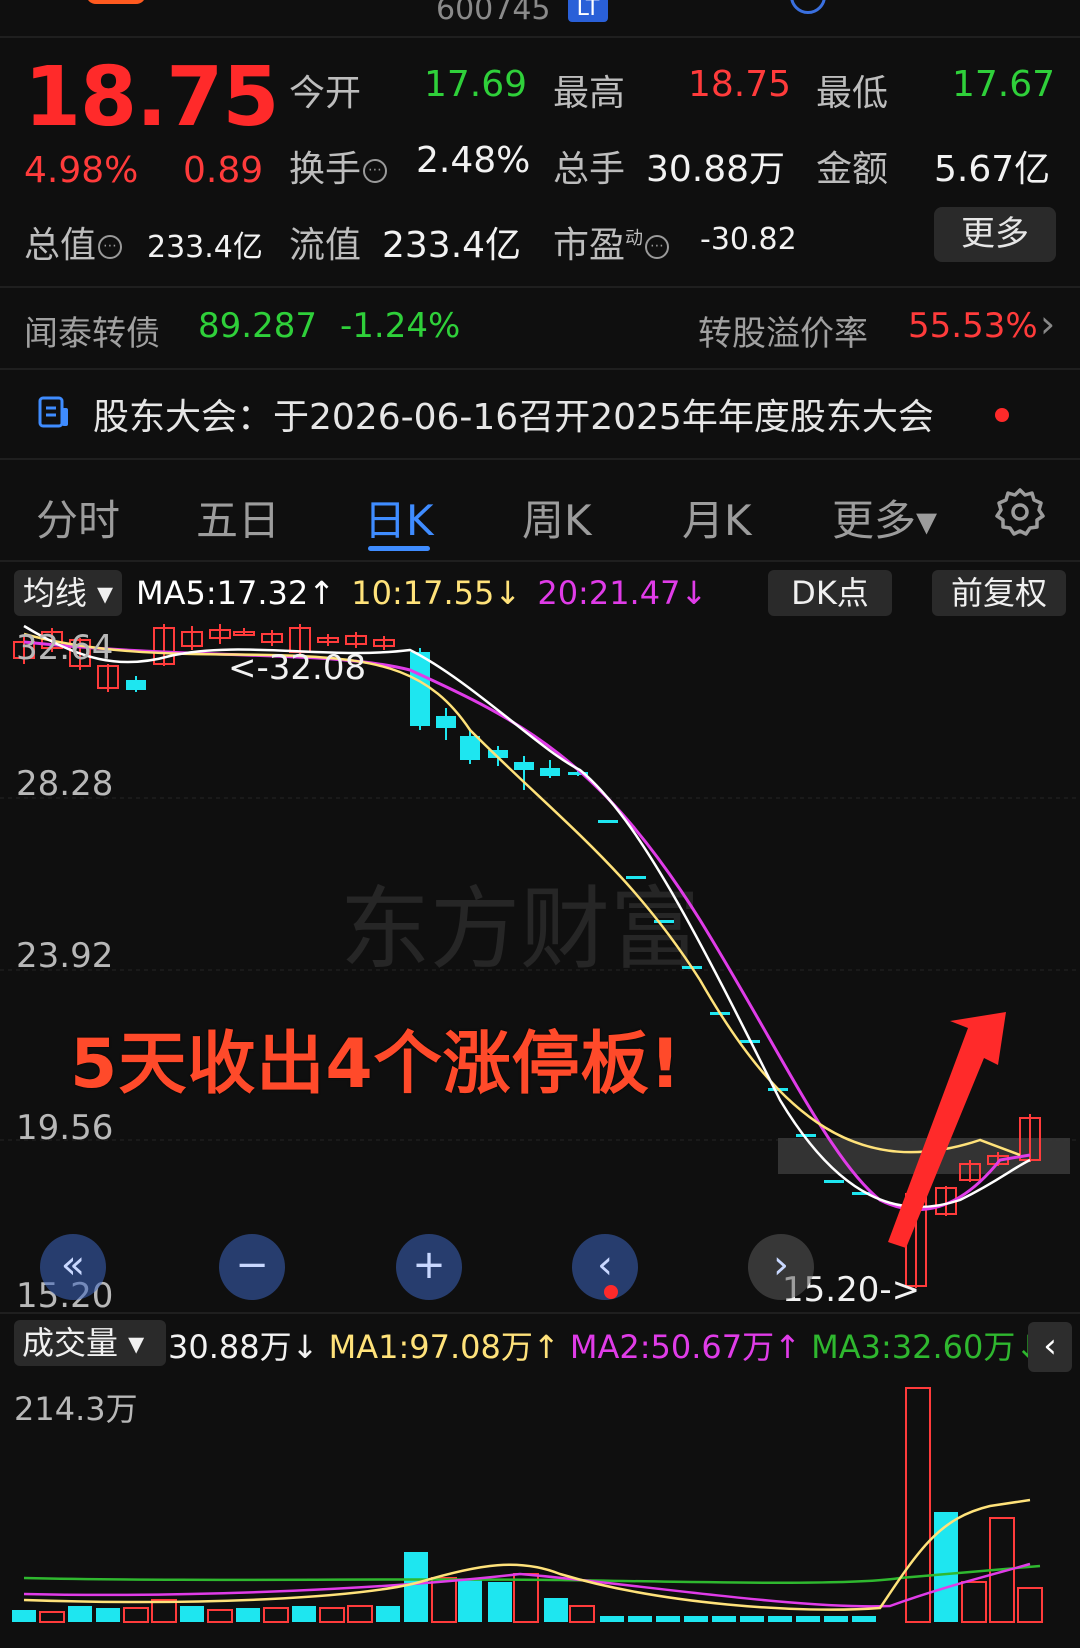 The image size is (1080, 1648). Describe the element at coordinates (685, 1347) in the screenshot. I see `volume-ma2: MA2:50.67万↑` at that location.